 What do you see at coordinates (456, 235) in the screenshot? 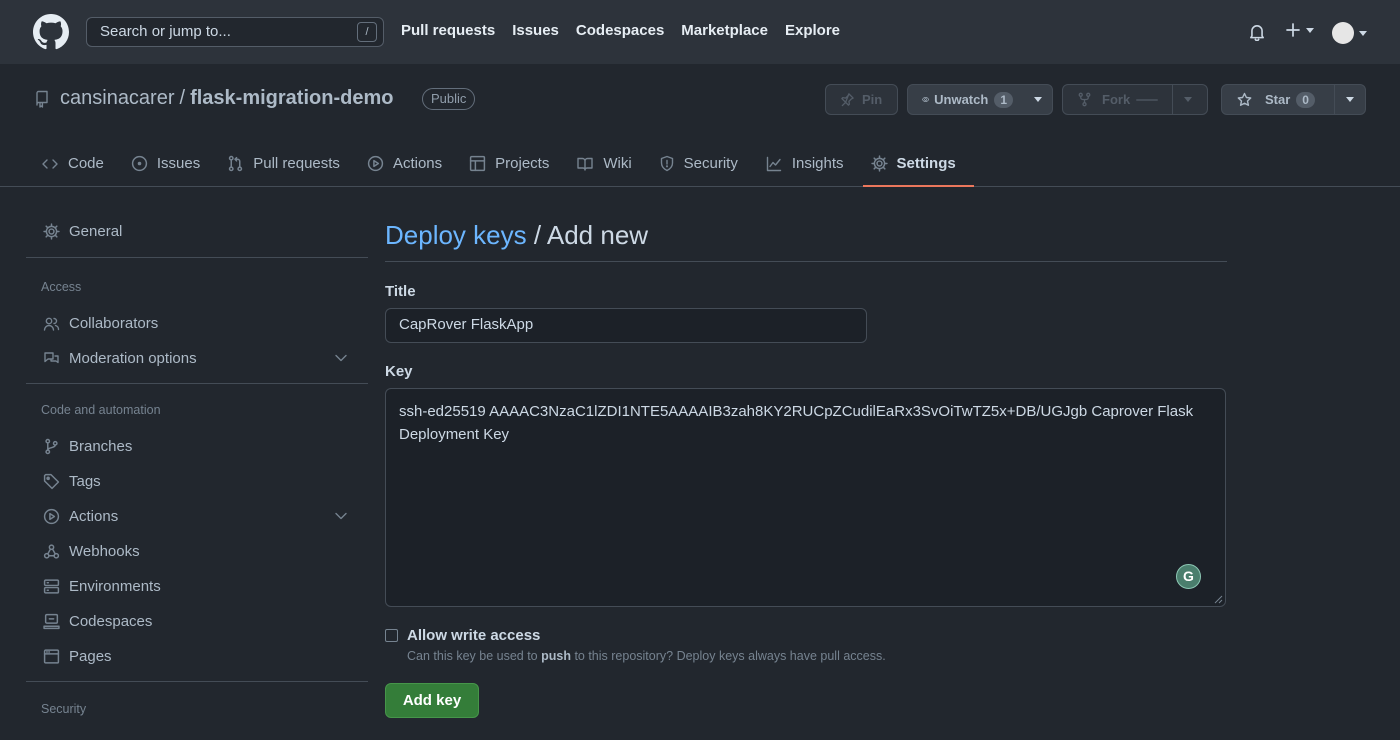
I see `breadcrumb-deploy-keys-link: Deploy keys` at bounding box center [456, 235].